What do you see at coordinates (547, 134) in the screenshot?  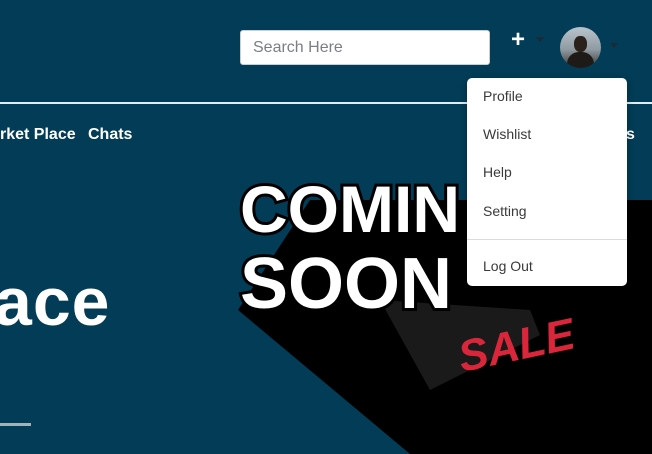 I see `menu-item-wishlist: Wishlist` at bounding box center [547, 134].